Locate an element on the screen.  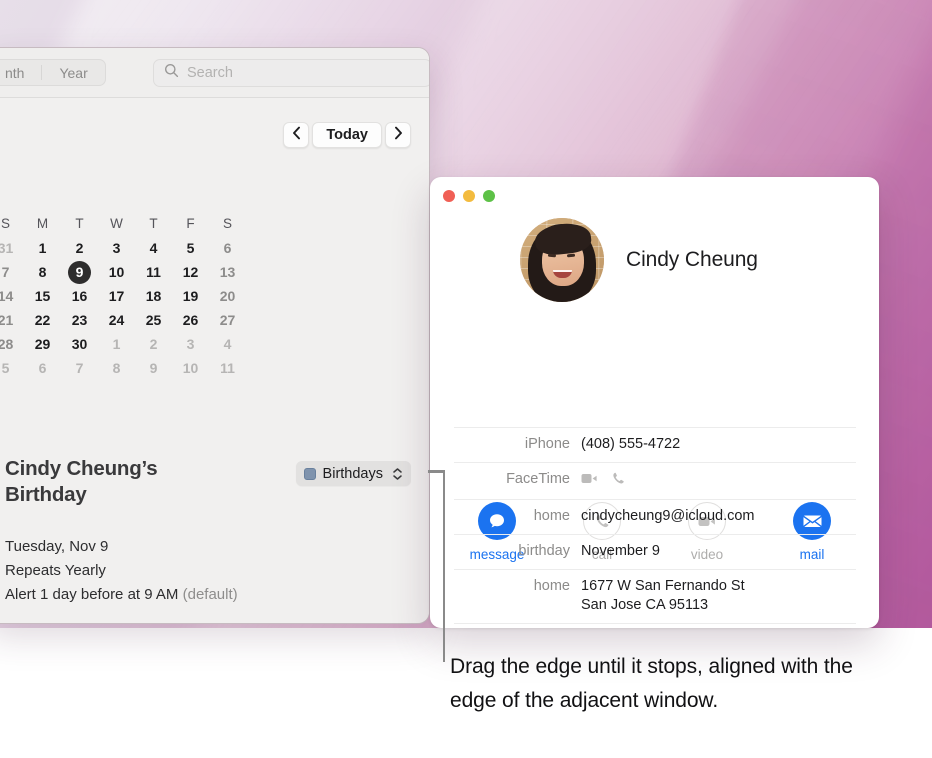
weekday-header-row: SMTWTFS is located at coordinates (133, 223).